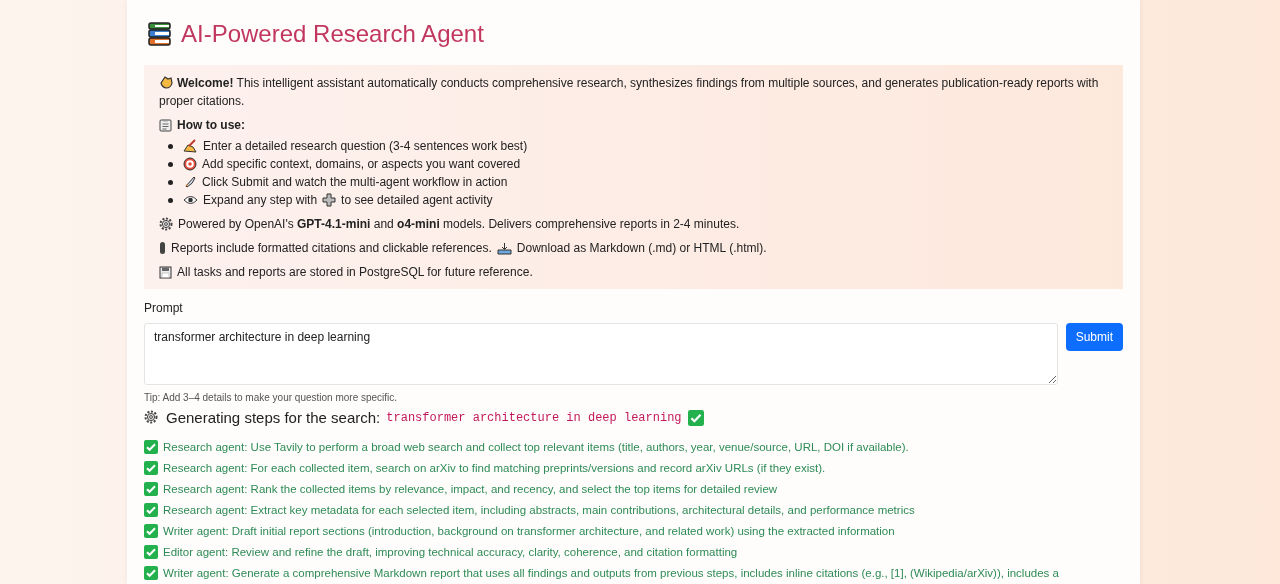  Describe the element at coordinates (361, 164) in the screenshot. I see `instruction-text: Add specific context, domains, or aspects you want covered` at that location.